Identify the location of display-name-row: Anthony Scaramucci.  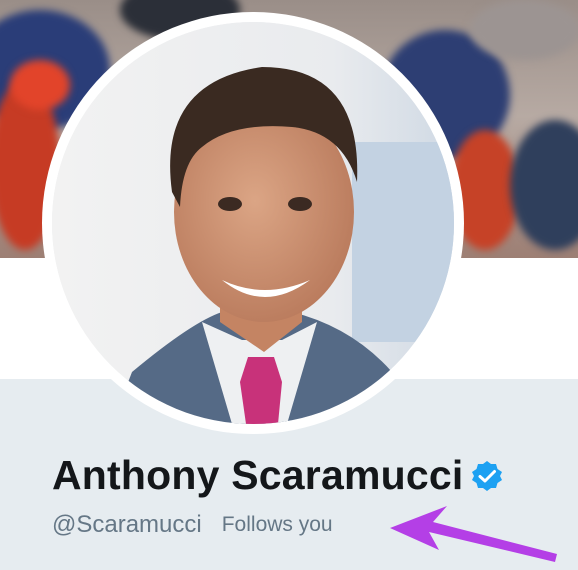
(277, 475).